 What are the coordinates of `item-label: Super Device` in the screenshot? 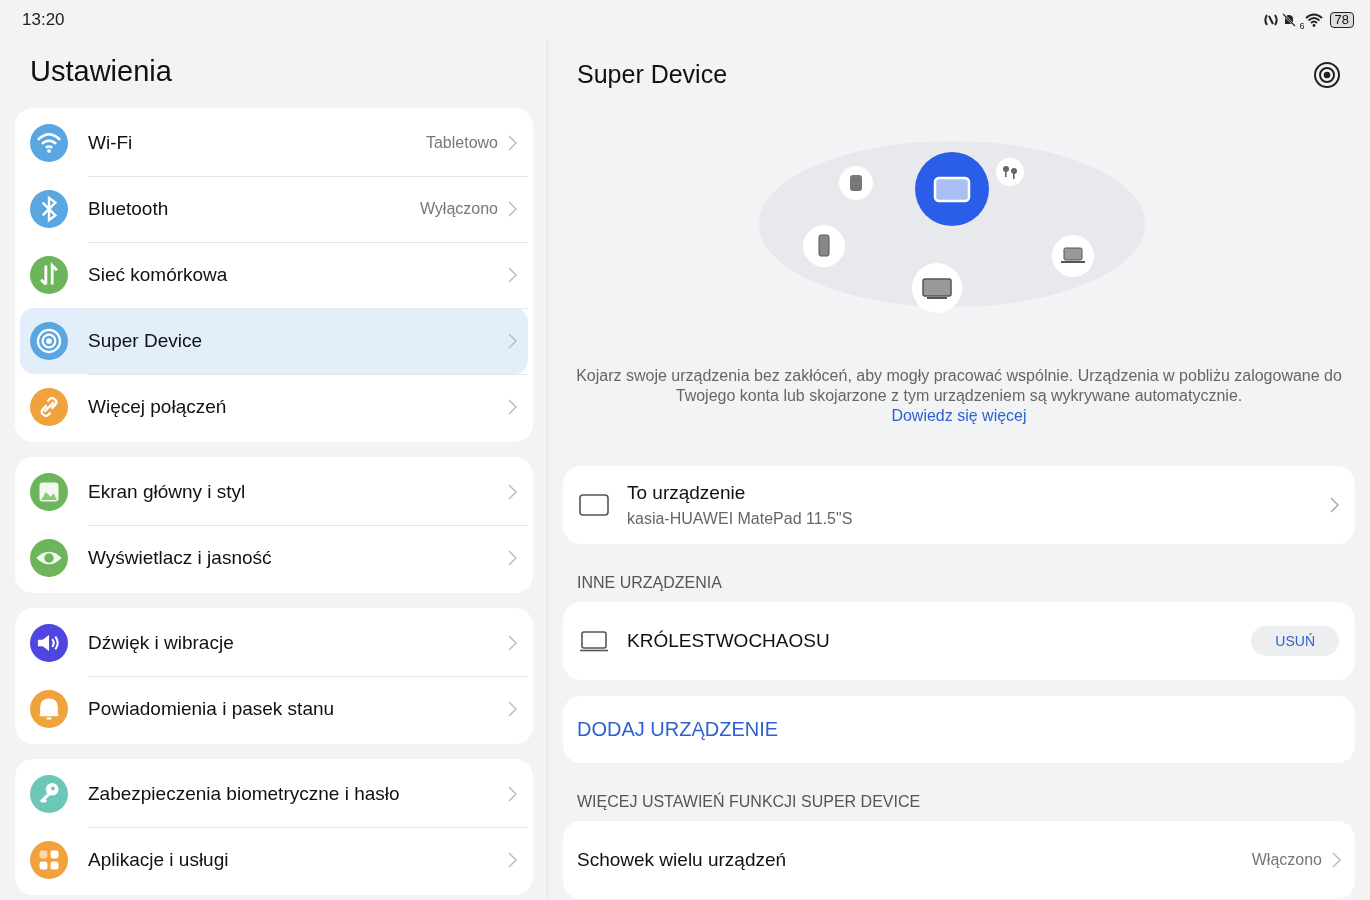 It's located at (146, 340).